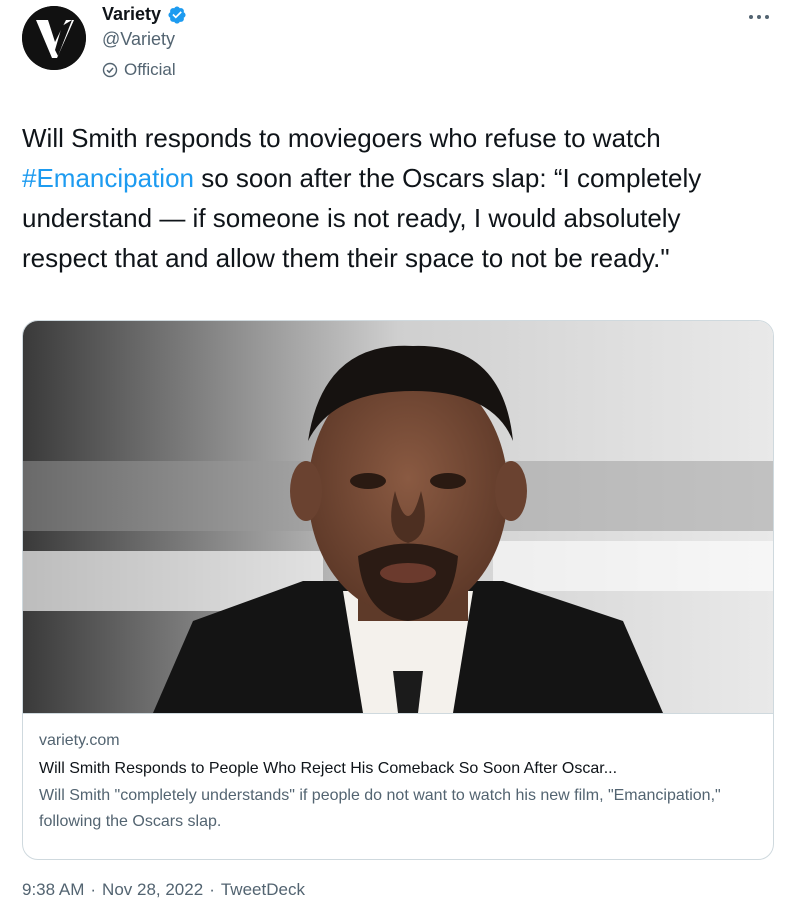 This screenshot has width=800, height=916. I want to click on tweet-date: Nov 28, 2022, so click(152, 890).